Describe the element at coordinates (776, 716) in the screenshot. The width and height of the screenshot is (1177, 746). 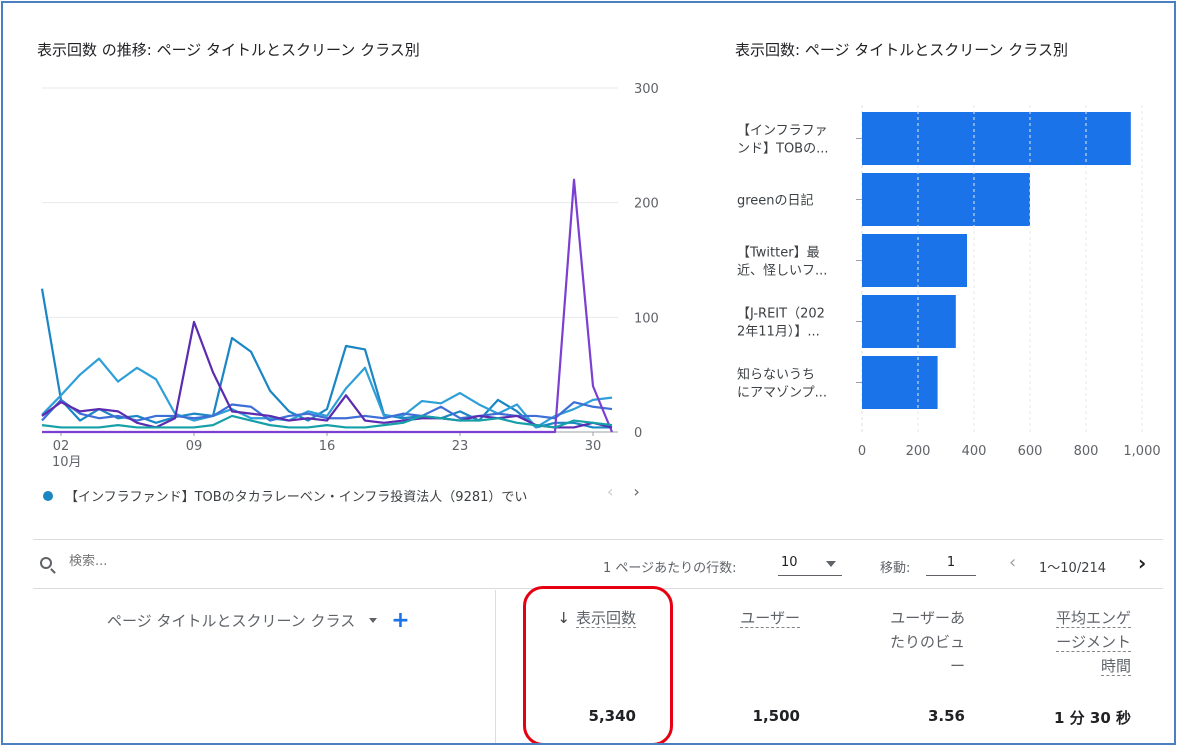
I see `total-users: 1,500` at that location.